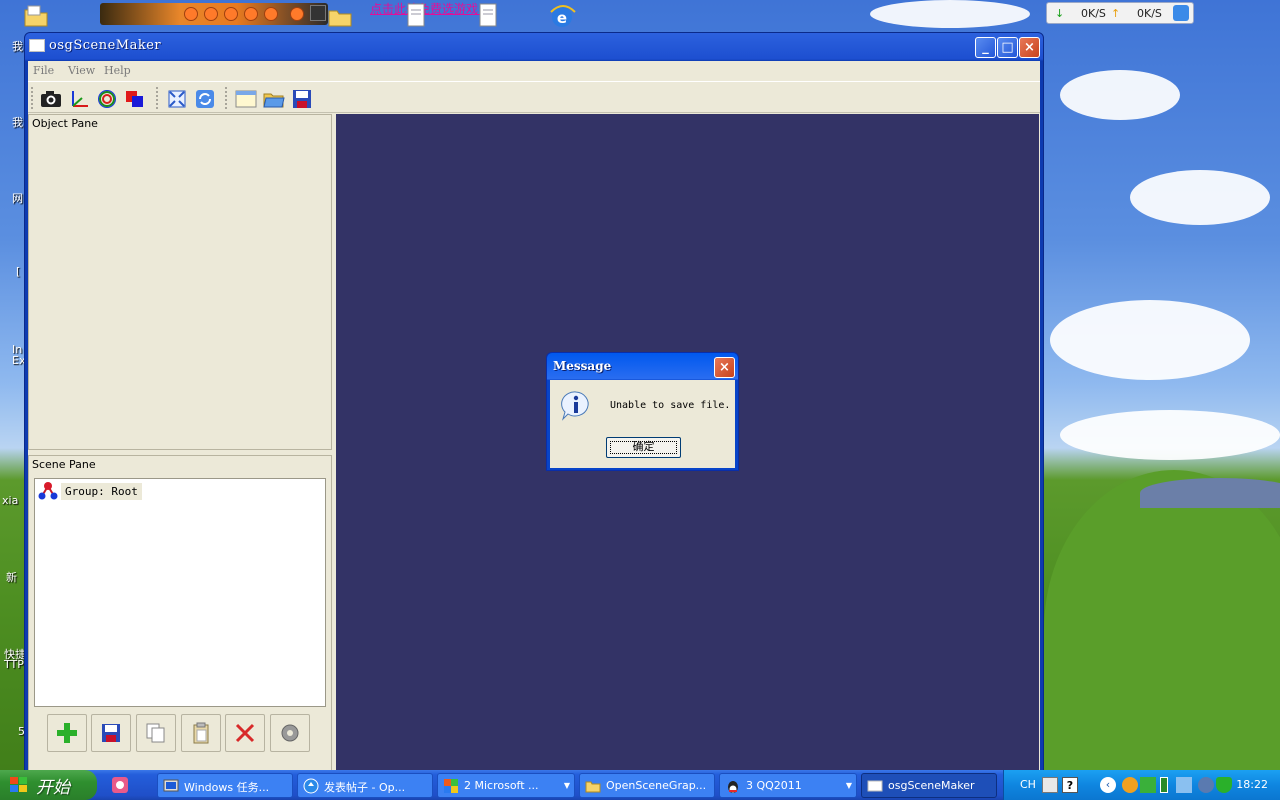 The width and height of the screenshot is (1280, 800). What do you see at coordinates (875, 786) in the screenshot?
I see `app-window-icon` at bounding box center [875, 786].